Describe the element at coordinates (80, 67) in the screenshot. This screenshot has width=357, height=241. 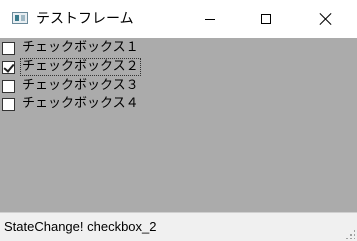
I see `checkbox-2-label: チェックボックス２` at that location.